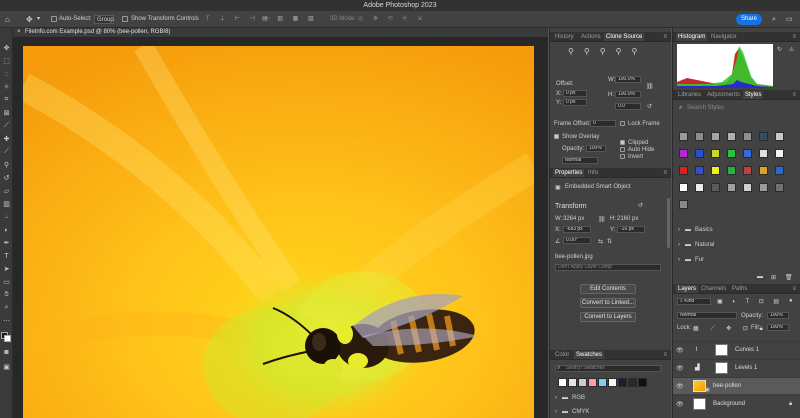 The image size is (800, 418). What do you see at coordinates (680, 350) in the screenshot?
I see `visibility-eye-icon: 👁︎` at bounding box center [680, 350].